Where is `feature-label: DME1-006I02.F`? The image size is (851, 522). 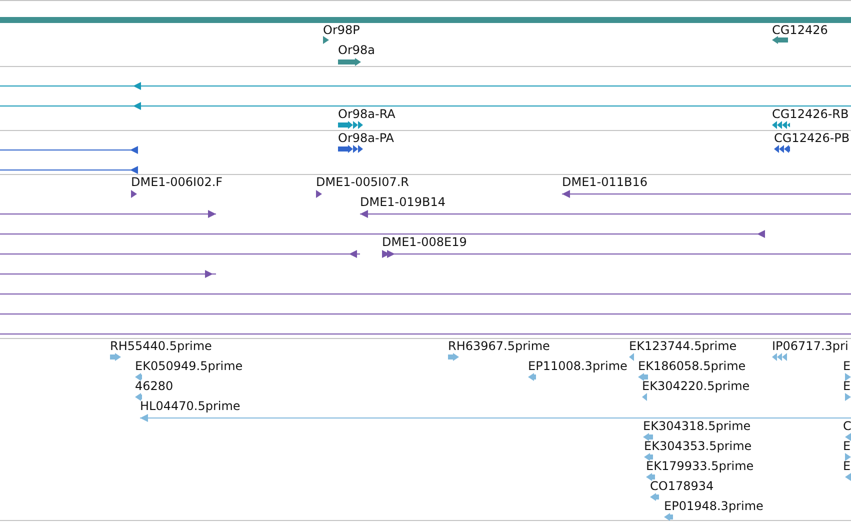 feature-label: DME1-006I02.F is located at coordinates (177, 182).